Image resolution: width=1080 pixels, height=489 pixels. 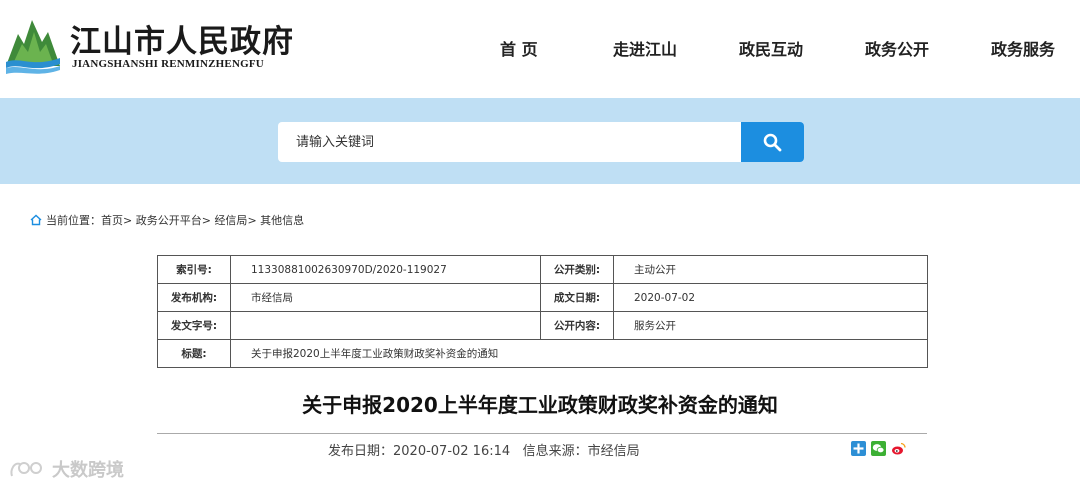 What do you see at coordinates (897, 48) in the screenshot?
I see `nav-gov-disclosure: 政务公开` at bounding box center [897, 48].